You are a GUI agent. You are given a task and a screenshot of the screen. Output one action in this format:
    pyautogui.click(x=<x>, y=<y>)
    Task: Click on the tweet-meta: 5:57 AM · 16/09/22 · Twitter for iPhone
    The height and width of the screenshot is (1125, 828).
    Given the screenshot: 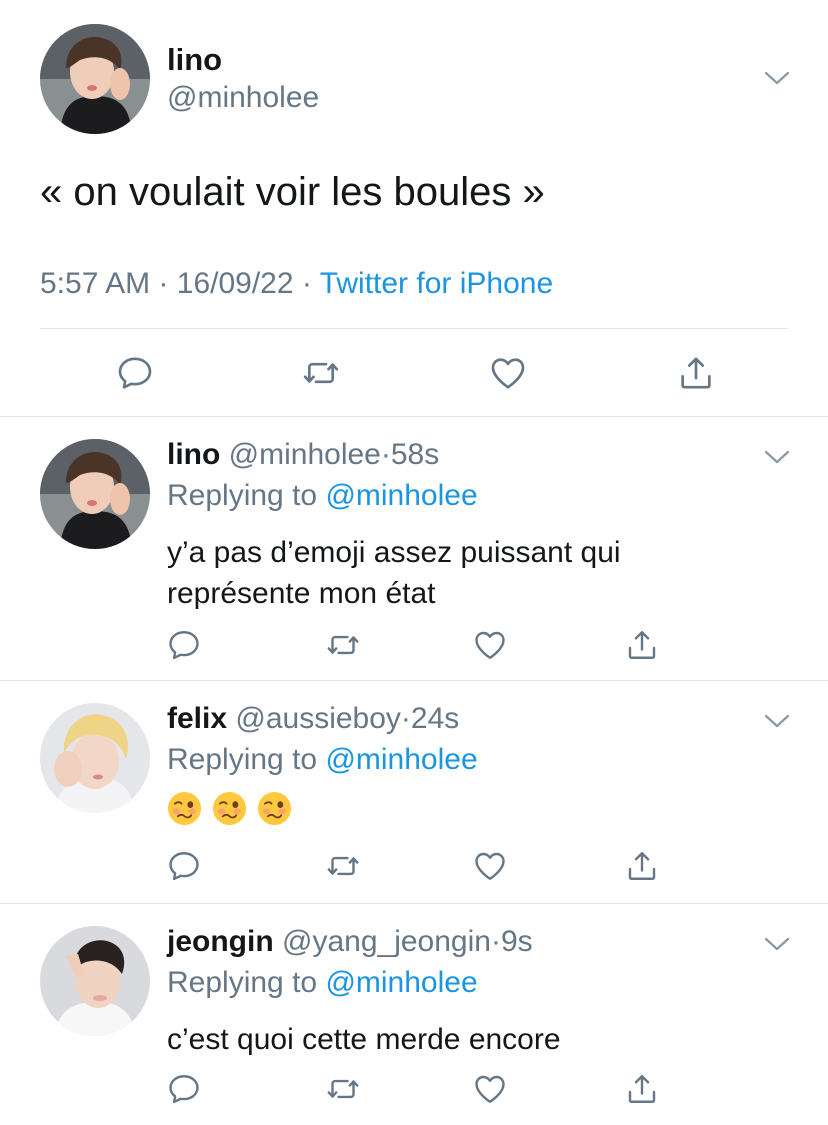 What is the action you would take?
    pyautogui.click(x=296, y=284)
    